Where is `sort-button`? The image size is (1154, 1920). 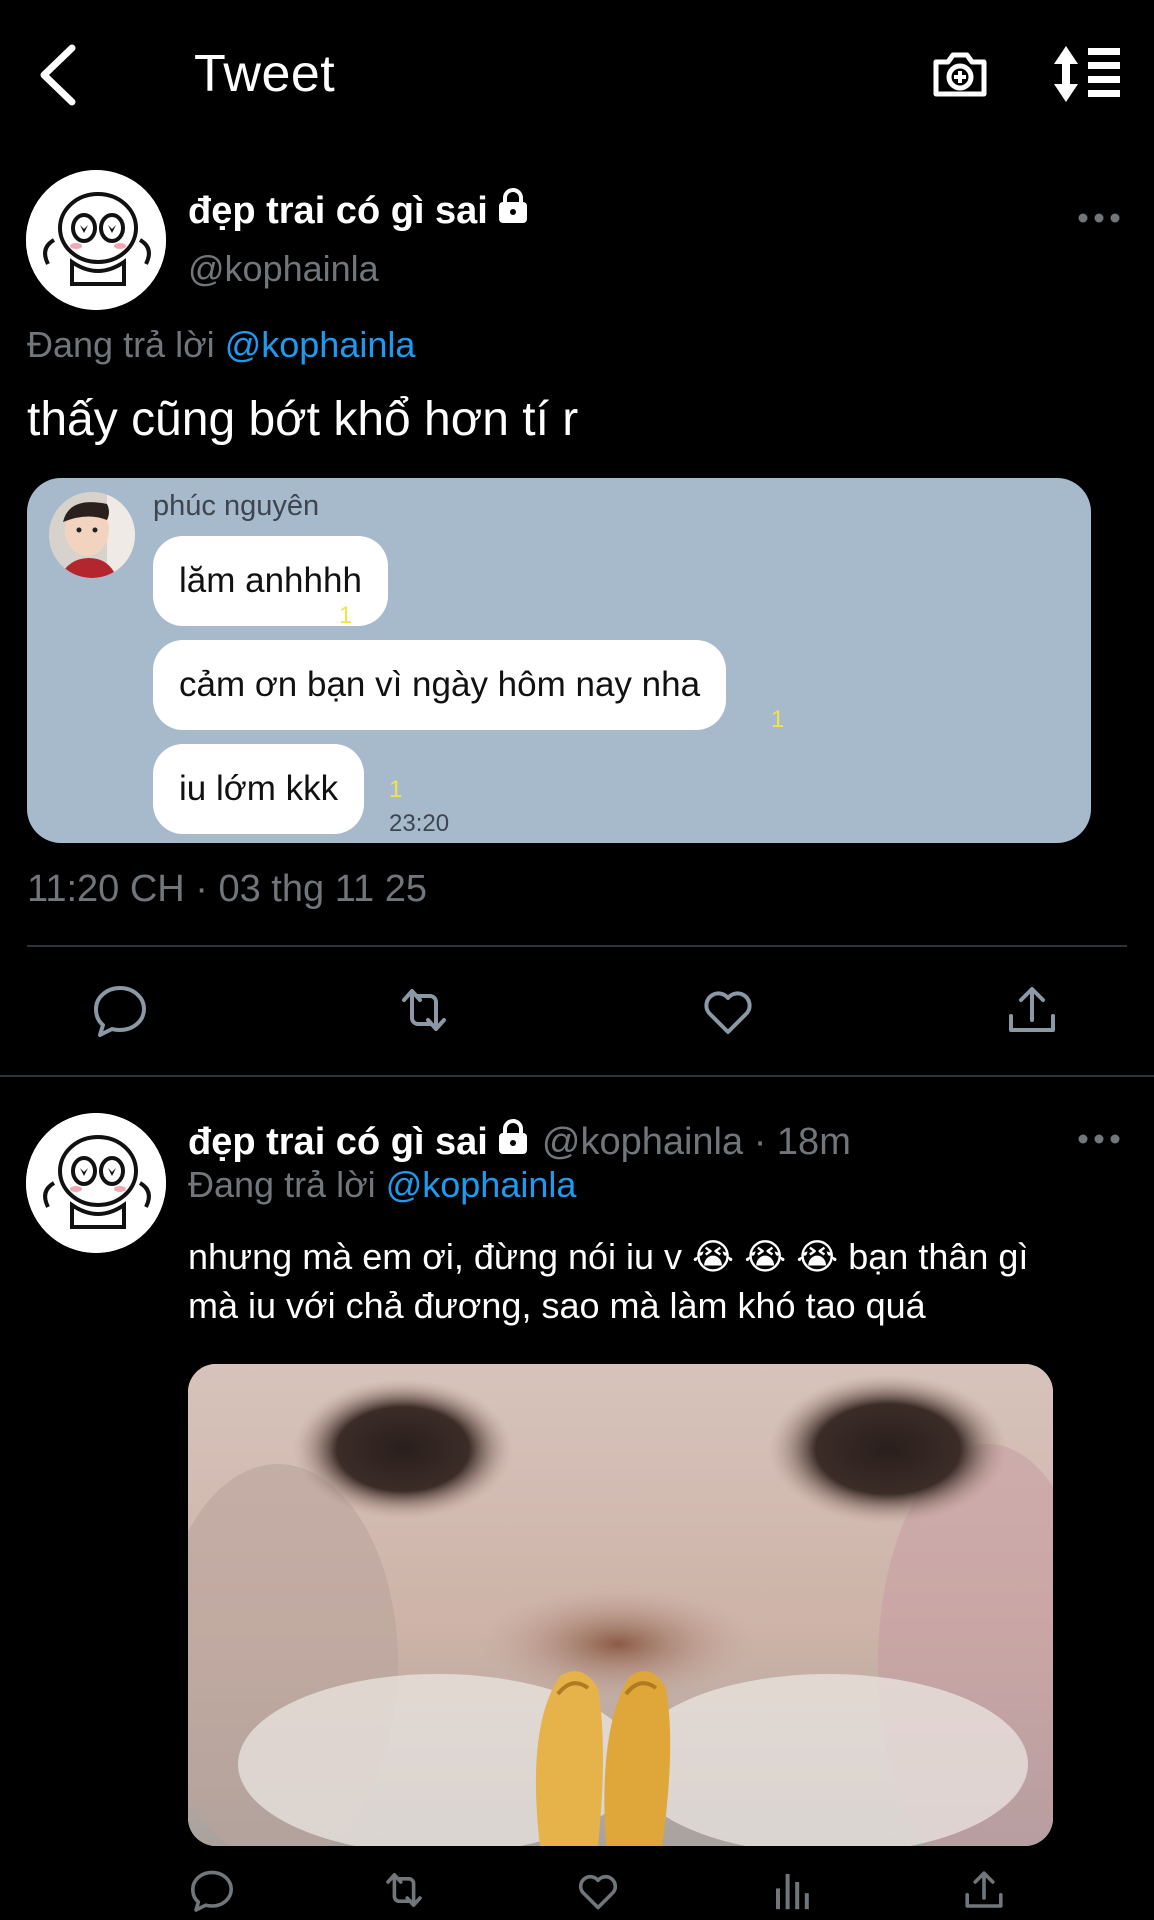
sort-button is located at coordinates (1088, 74).